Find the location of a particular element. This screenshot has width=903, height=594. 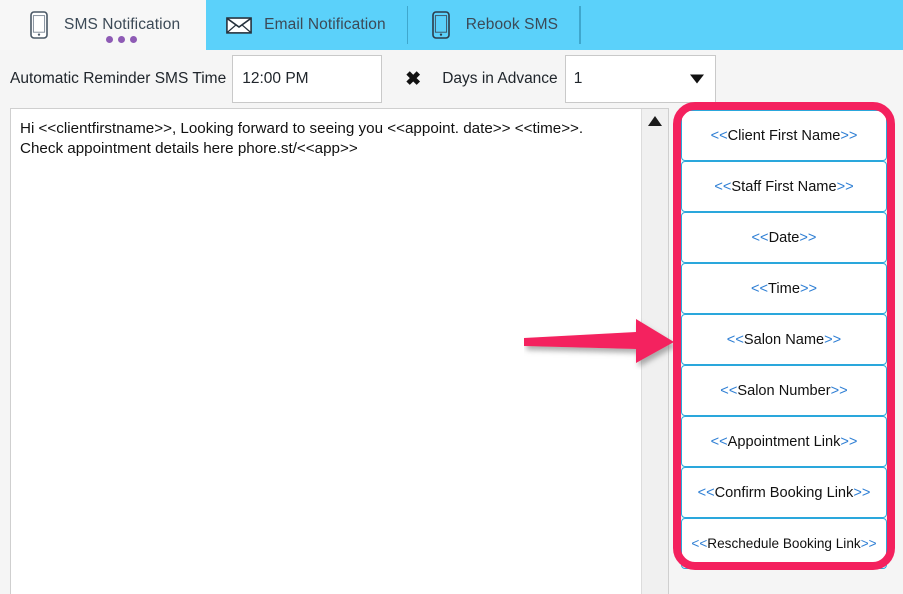

token-label: Reschedule Booking Link is located at coordinates (784, 543).